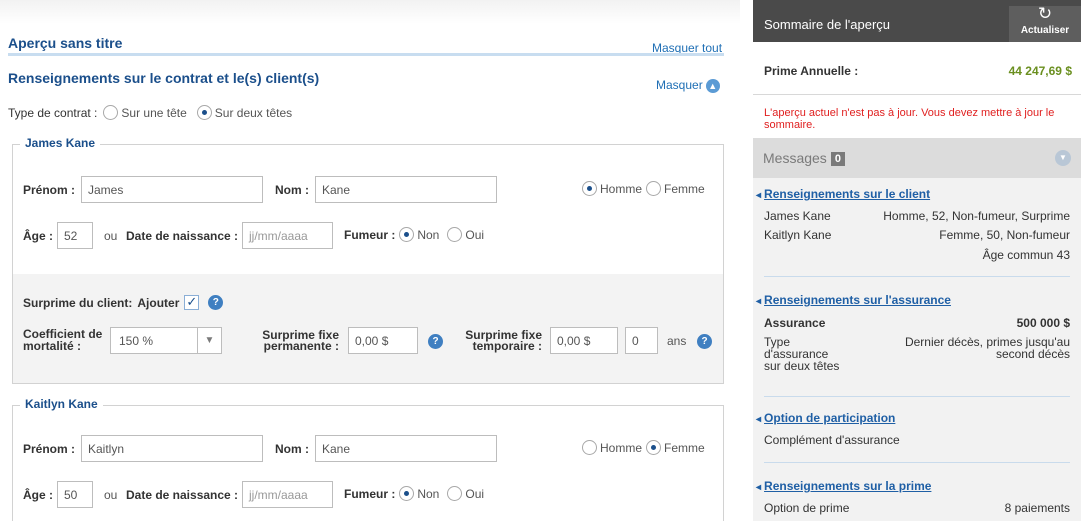  What do you see at coordinates (172, 189) in the screenshot?
I see `first-name-input: James` at bounding box center [172, 189].